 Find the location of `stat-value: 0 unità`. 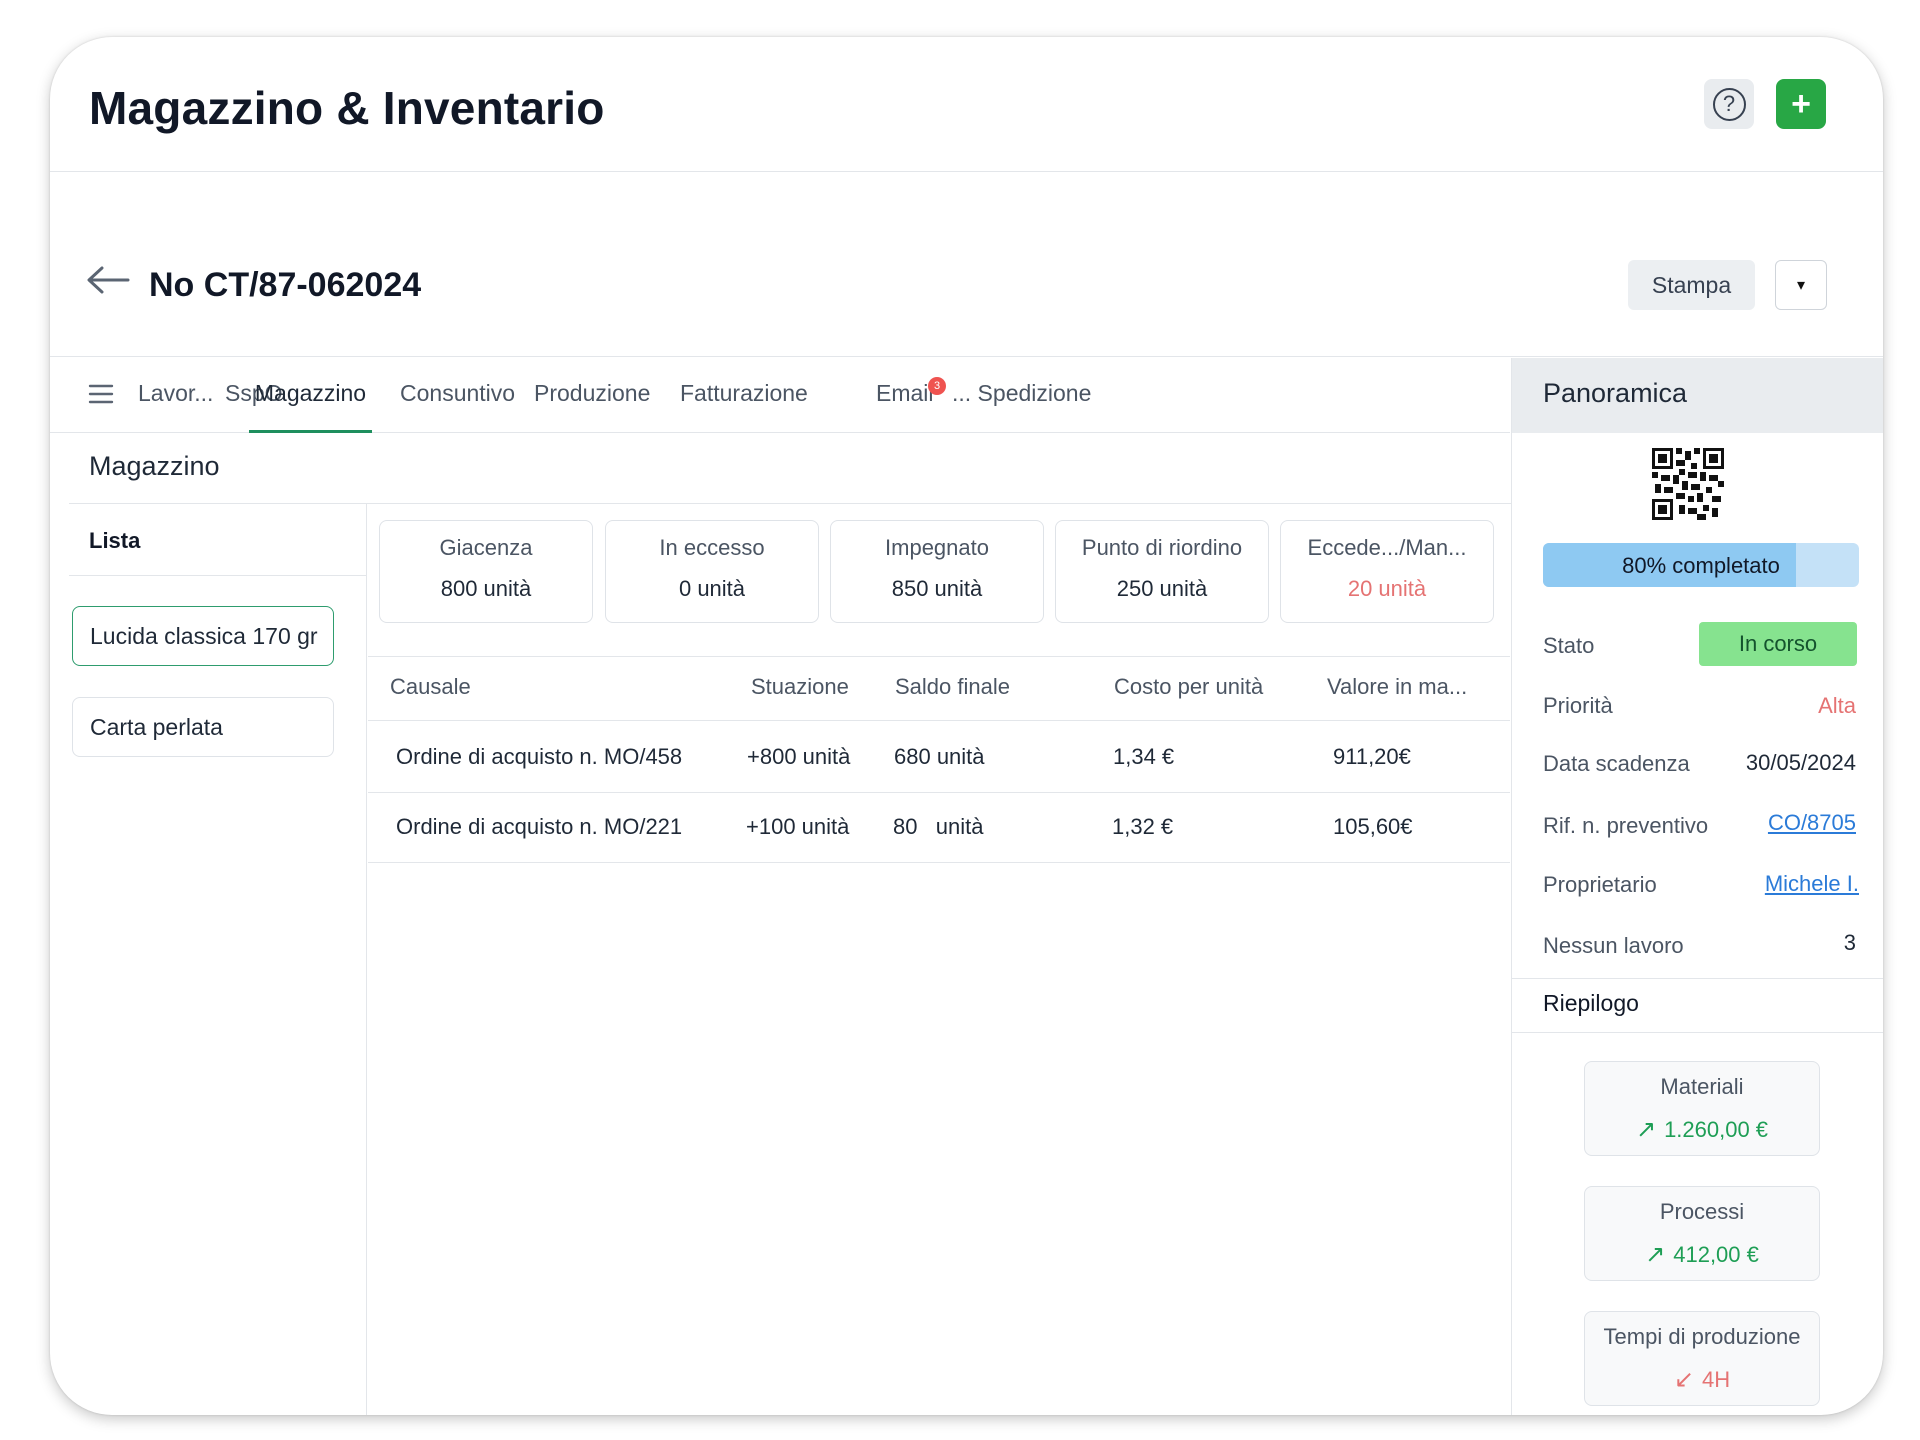

stat-value: 0 unità is located at coordinates (712, 588).